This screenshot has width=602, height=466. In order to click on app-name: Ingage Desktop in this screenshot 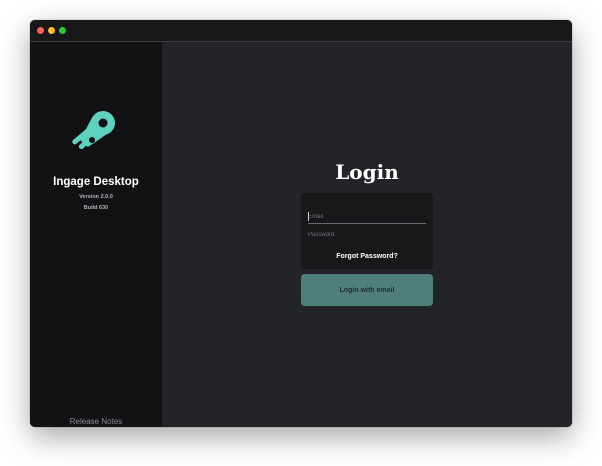, I will do `click(96, 182)`.